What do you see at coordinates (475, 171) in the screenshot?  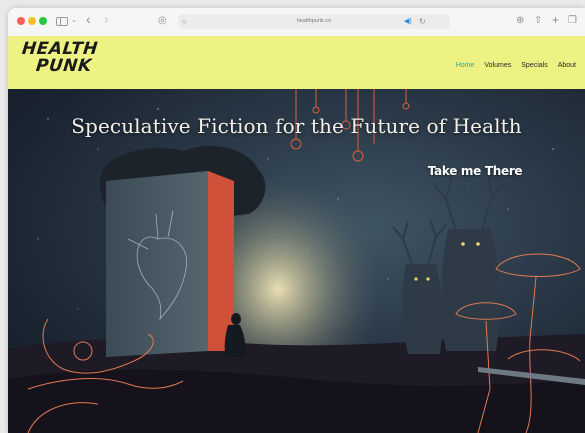 I see `take-me-there-link: Take me There` at bounding box center [475, 171].